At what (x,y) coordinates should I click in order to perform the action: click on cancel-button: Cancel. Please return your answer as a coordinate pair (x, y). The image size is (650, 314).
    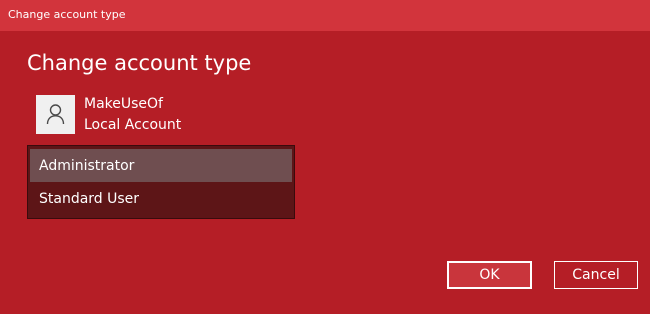
    Looking at the image, I should click on (596, 275).